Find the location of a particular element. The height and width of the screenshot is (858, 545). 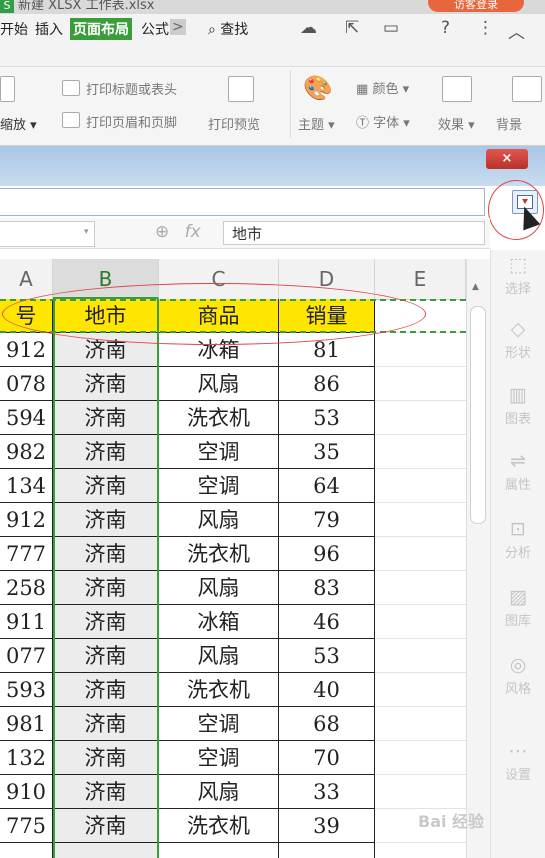

table-cell: 81 is located at coordinates (327, 350).